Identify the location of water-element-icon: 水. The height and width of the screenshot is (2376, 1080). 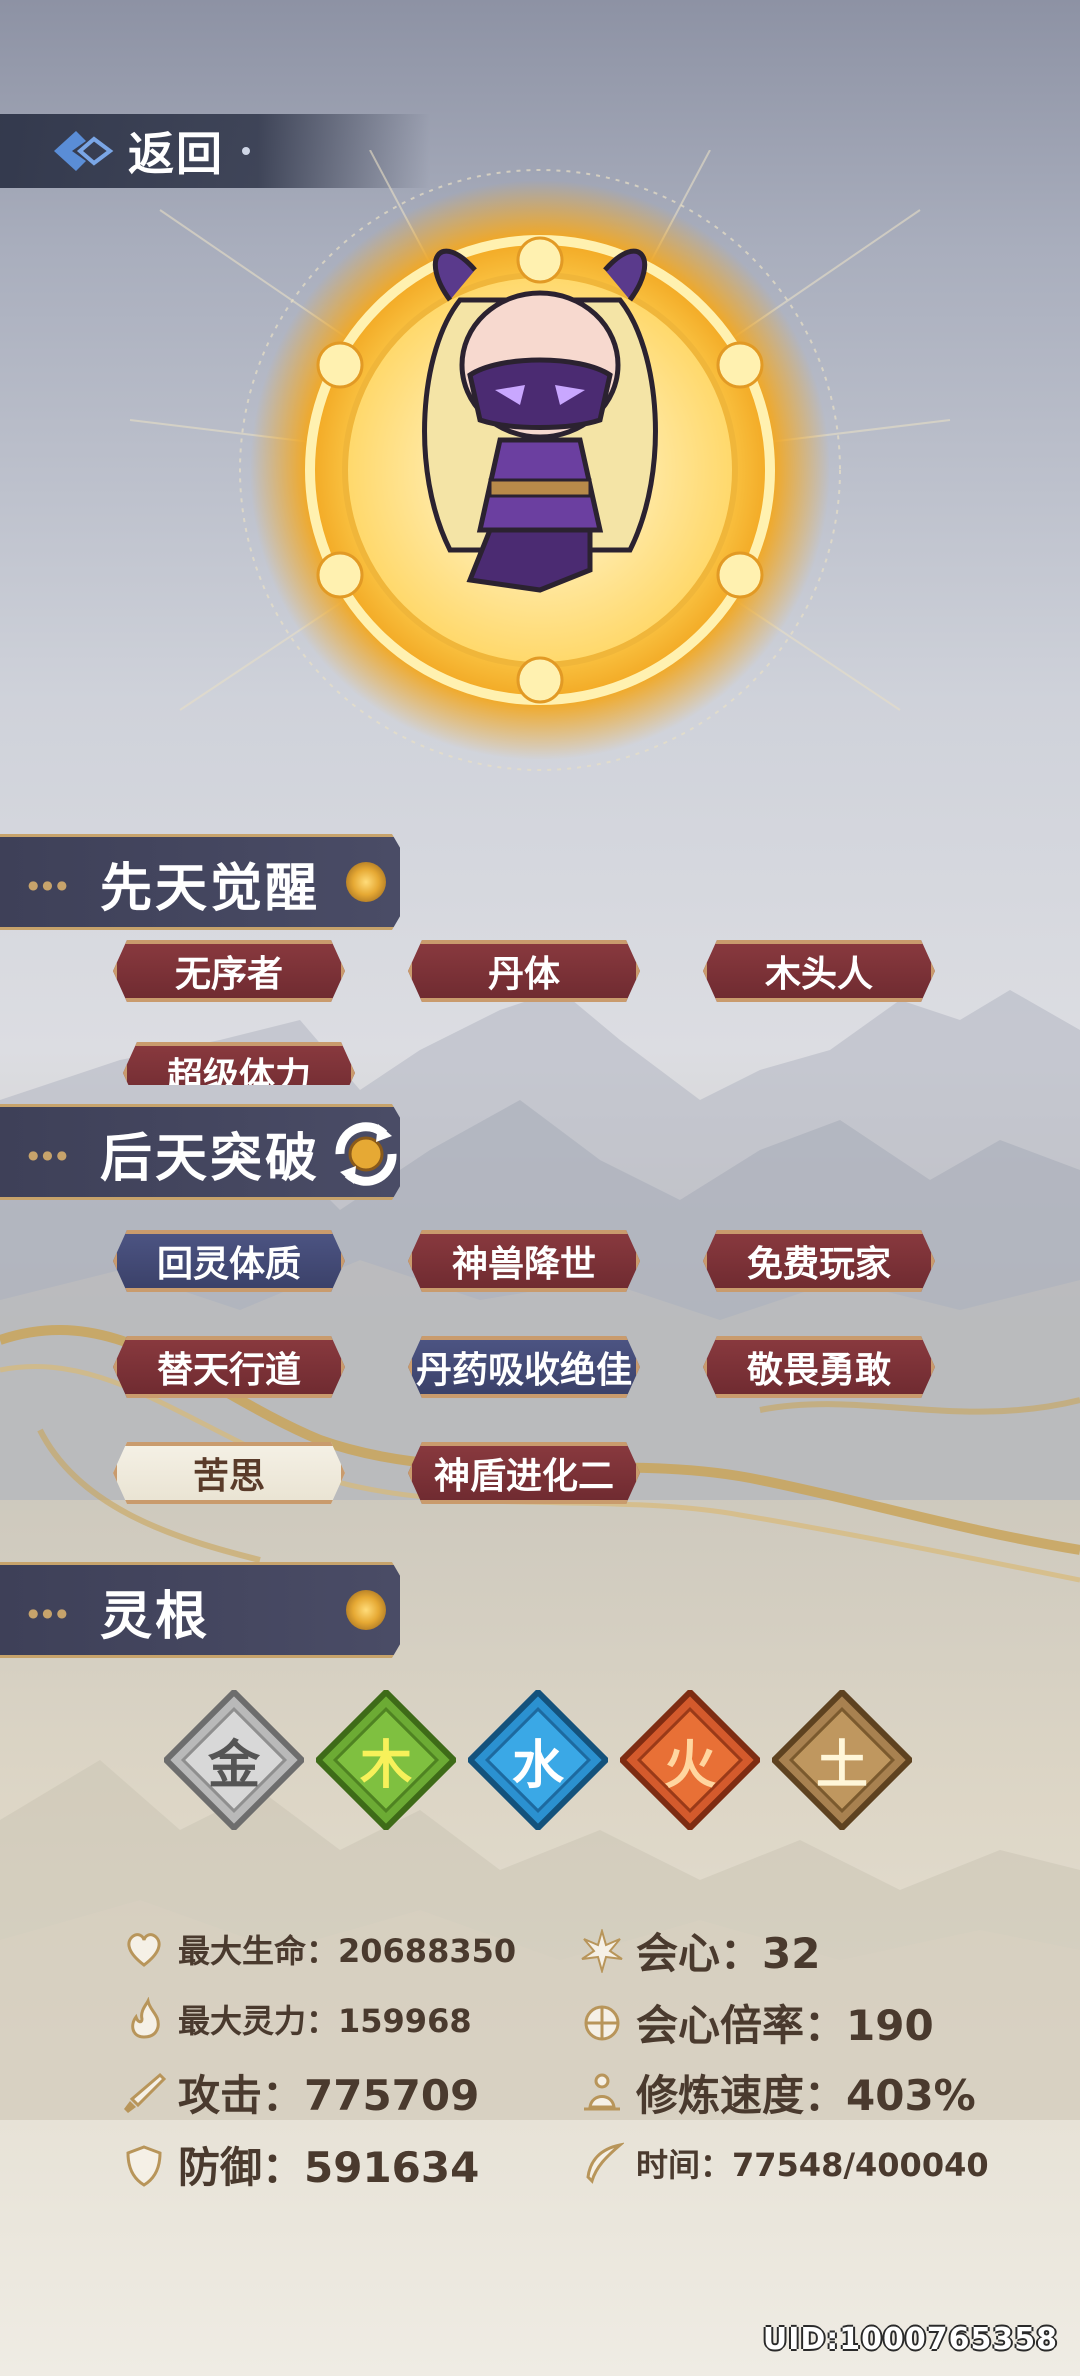
(538, 1760).